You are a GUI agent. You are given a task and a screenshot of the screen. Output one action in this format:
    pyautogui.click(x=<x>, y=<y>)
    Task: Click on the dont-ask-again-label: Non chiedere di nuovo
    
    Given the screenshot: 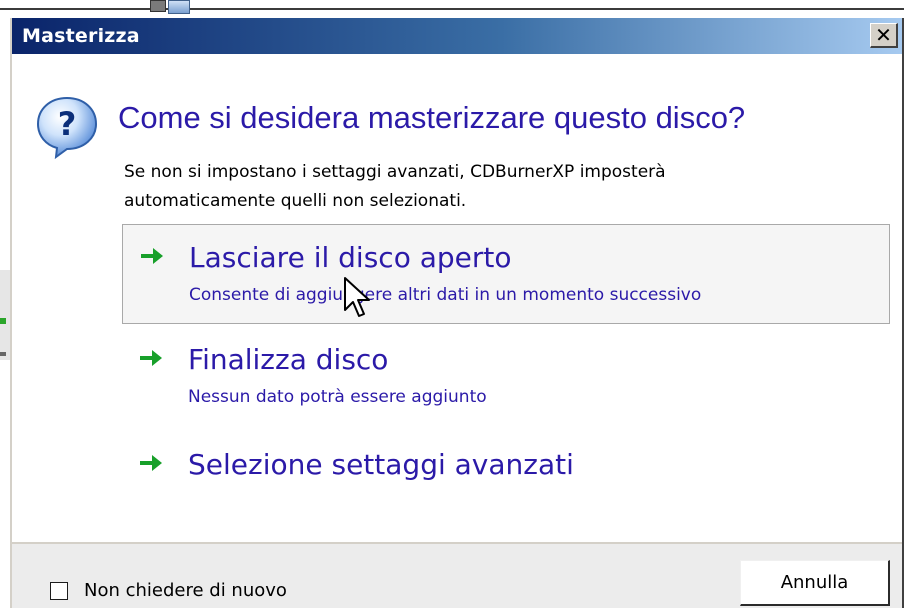 What is the action you would take?
    pyautogui.click(x=185, y=590)
    